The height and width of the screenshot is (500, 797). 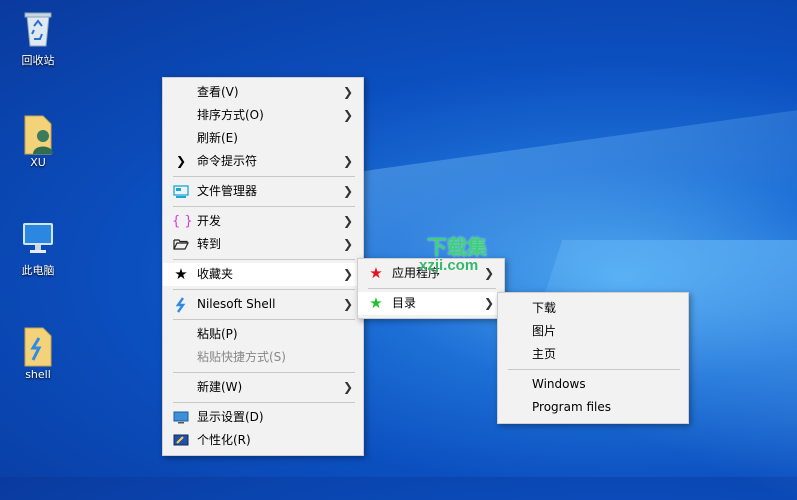 What do you see at coordinates (593, 331) in the screenshot?
I see `menu-item-pictures: 图片` at bounding box center [593, 331].